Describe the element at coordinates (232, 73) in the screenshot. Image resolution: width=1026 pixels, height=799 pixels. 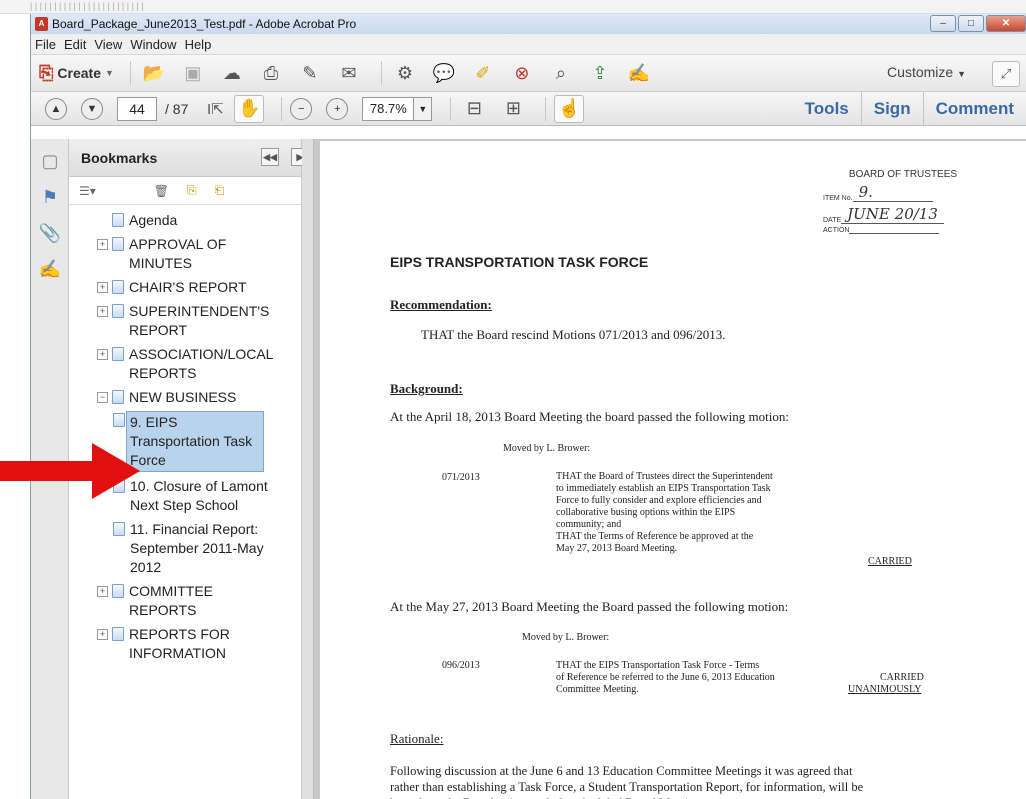
I see `cloud-upload-icon: ☁` at that location.